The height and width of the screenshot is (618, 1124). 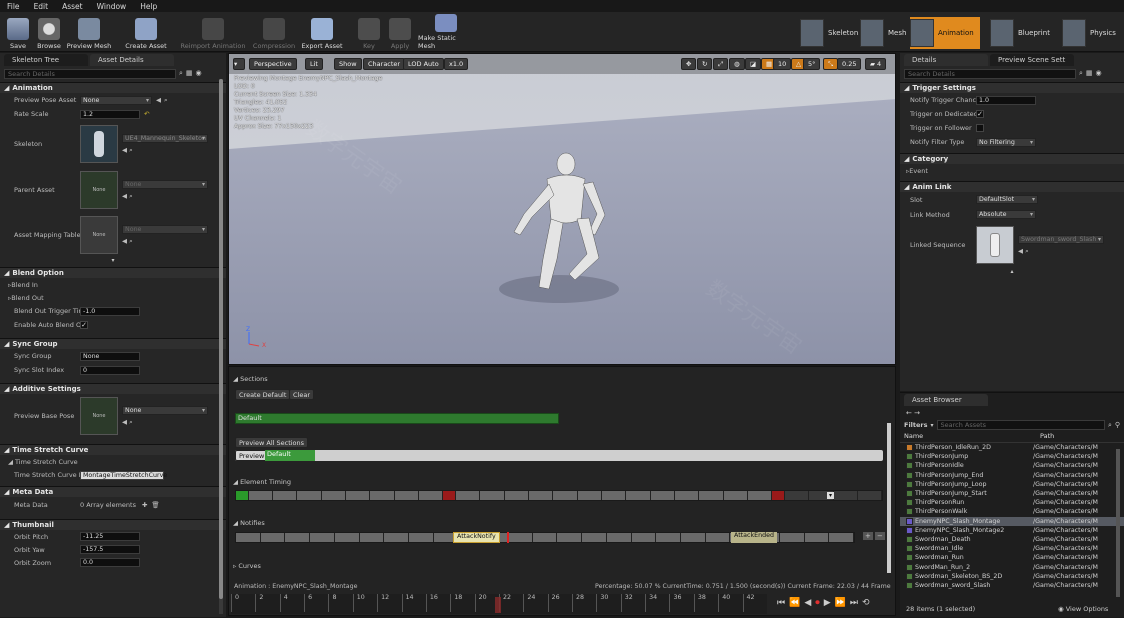 What do you see at coordinates (449, 495) in the screenshot?
I see `timing-marker-notify` at bounding box center [449, 495].